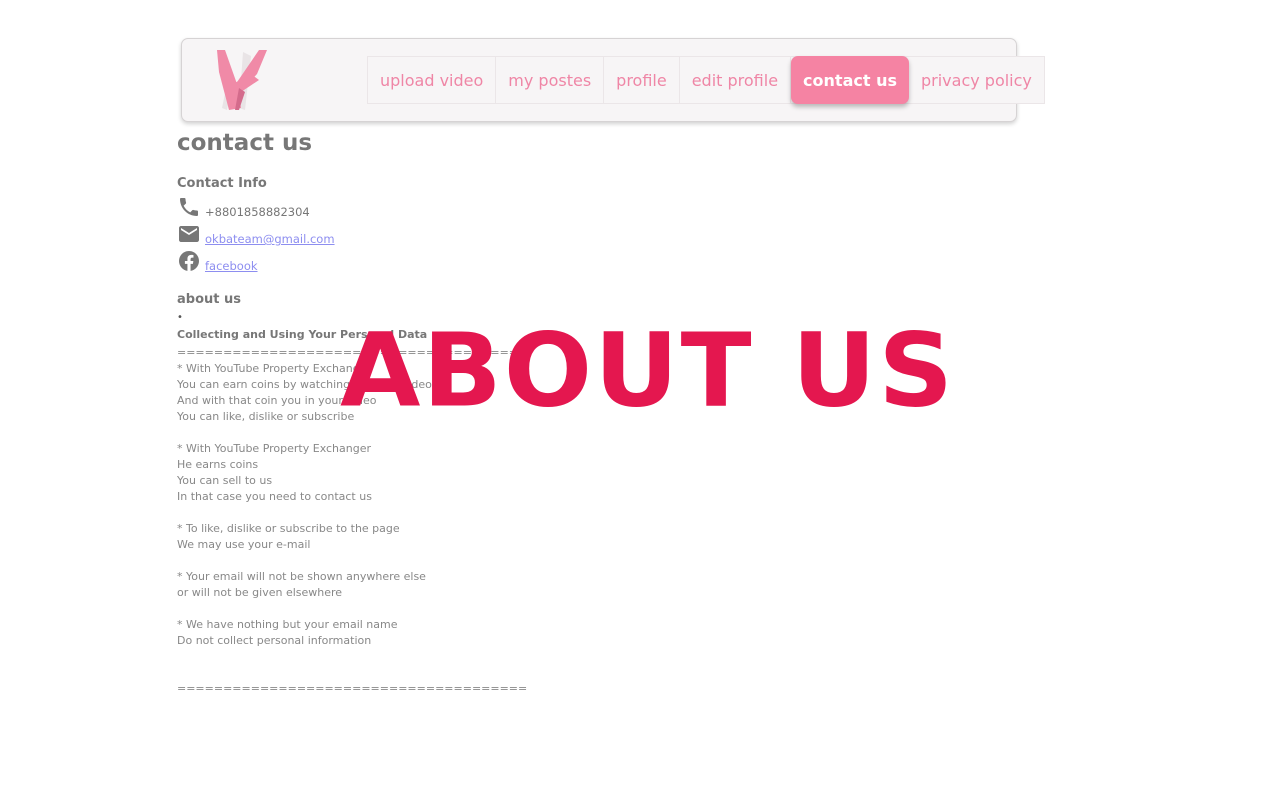  Describe the element at coordinates (209, 299) in the screenshot. I see `about-us-heading: about us` at that location.